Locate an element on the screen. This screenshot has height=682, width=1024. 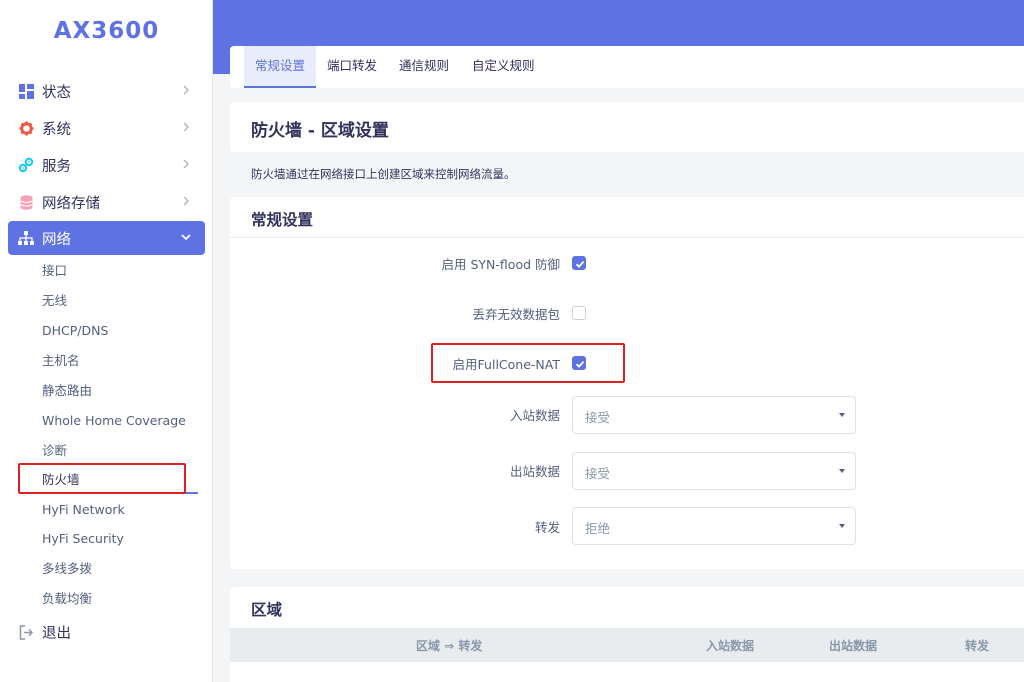
forward-policy-label: 转发 is located at coordinates (547, 527).